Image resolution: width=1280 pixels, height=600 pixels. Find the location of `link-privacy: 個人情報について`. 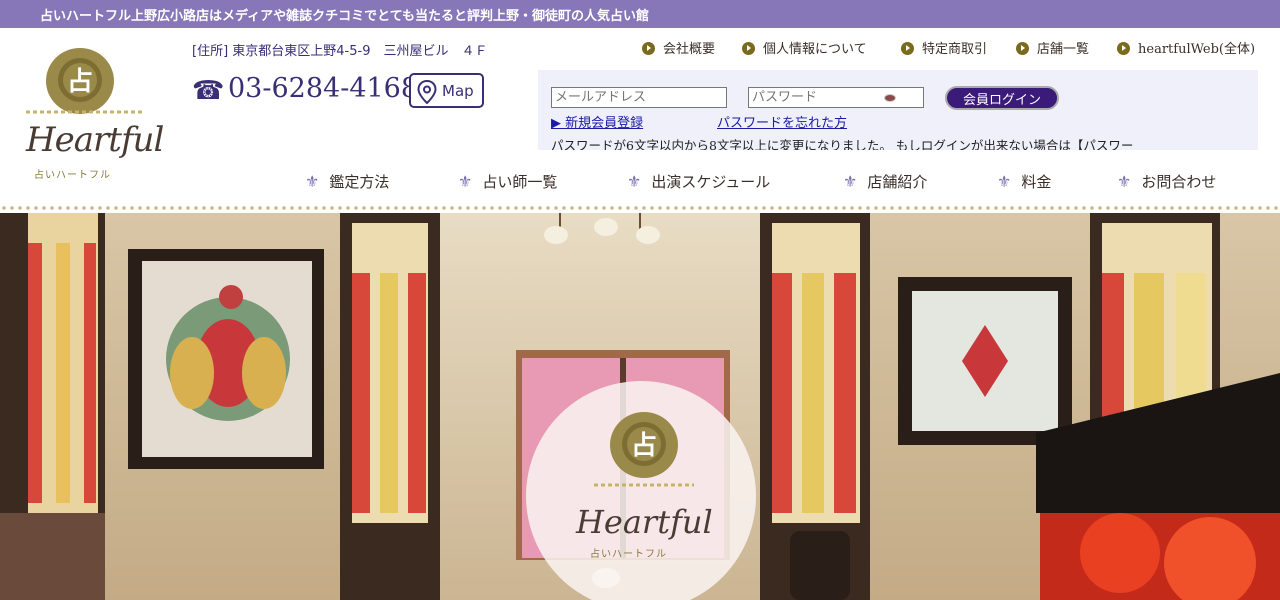

link-privacy: 個人情報について is located at coordinates (804, 47).